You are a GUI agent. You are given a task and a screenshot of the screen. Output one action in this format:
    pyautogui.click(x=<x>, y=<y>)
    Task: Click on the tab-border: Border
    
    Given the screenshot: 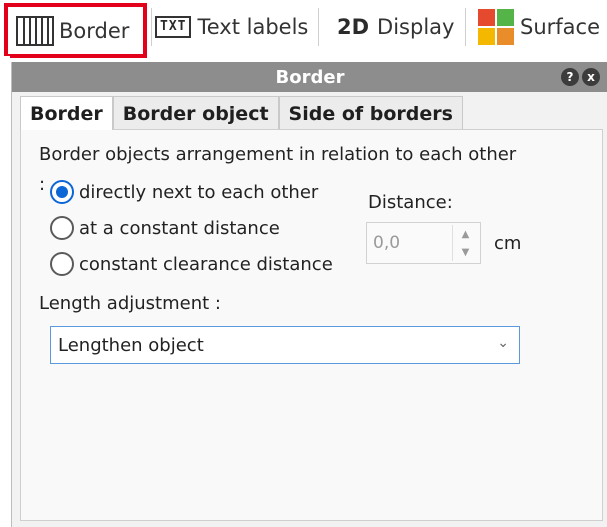 What is the action you would take?
    pyautogui.click(x=66, y=113)
    